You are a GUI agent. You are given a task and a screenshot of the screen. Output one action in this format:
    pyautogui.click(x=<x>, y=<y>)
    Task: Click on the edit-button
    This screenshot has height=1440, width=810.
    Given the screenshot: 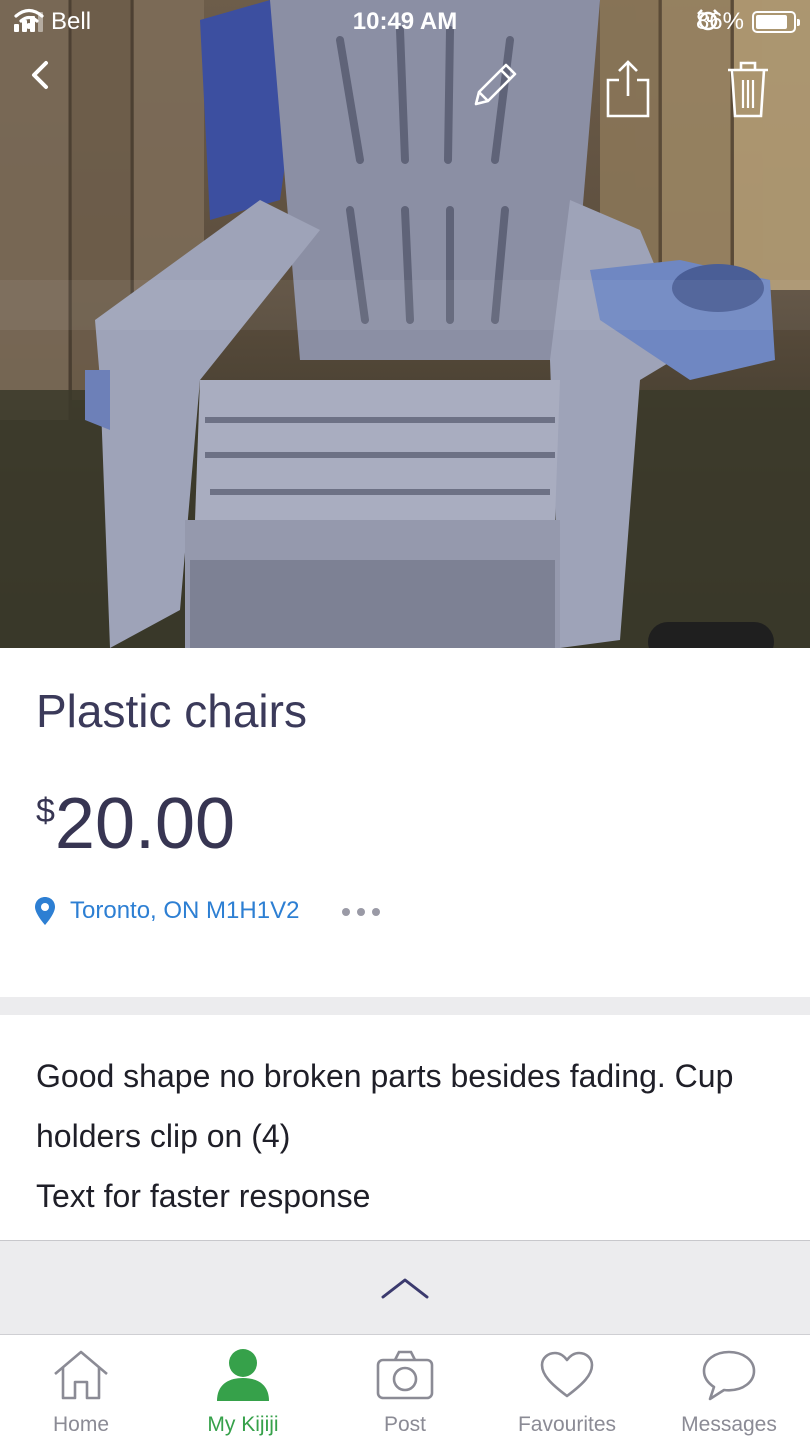 What is the action you would take?
    pyautogui.click(x=496, y=90)
    